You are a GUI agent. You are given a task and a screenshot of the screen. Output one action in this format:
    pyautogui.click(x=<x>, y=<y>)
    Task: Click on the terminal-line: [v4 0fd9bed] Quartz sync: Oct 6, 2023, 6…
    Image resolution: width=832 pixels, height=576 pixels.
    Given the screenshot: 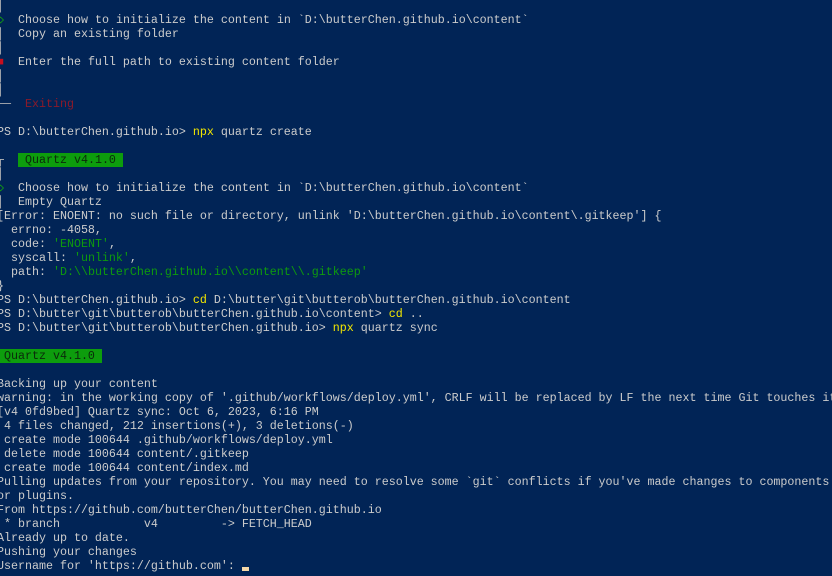 What is the action you would take?
    pyautogui.click(x=416, y=412)
    